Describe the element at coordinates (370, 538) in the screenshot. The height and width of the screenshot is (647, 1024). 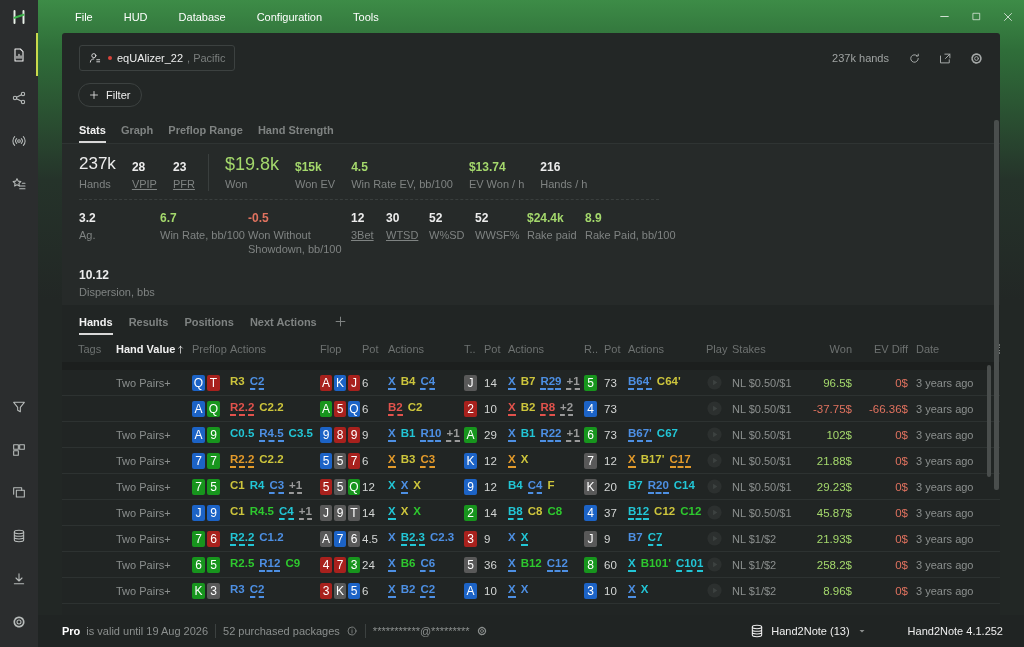
I see `pot-value: 4.5` at that location.